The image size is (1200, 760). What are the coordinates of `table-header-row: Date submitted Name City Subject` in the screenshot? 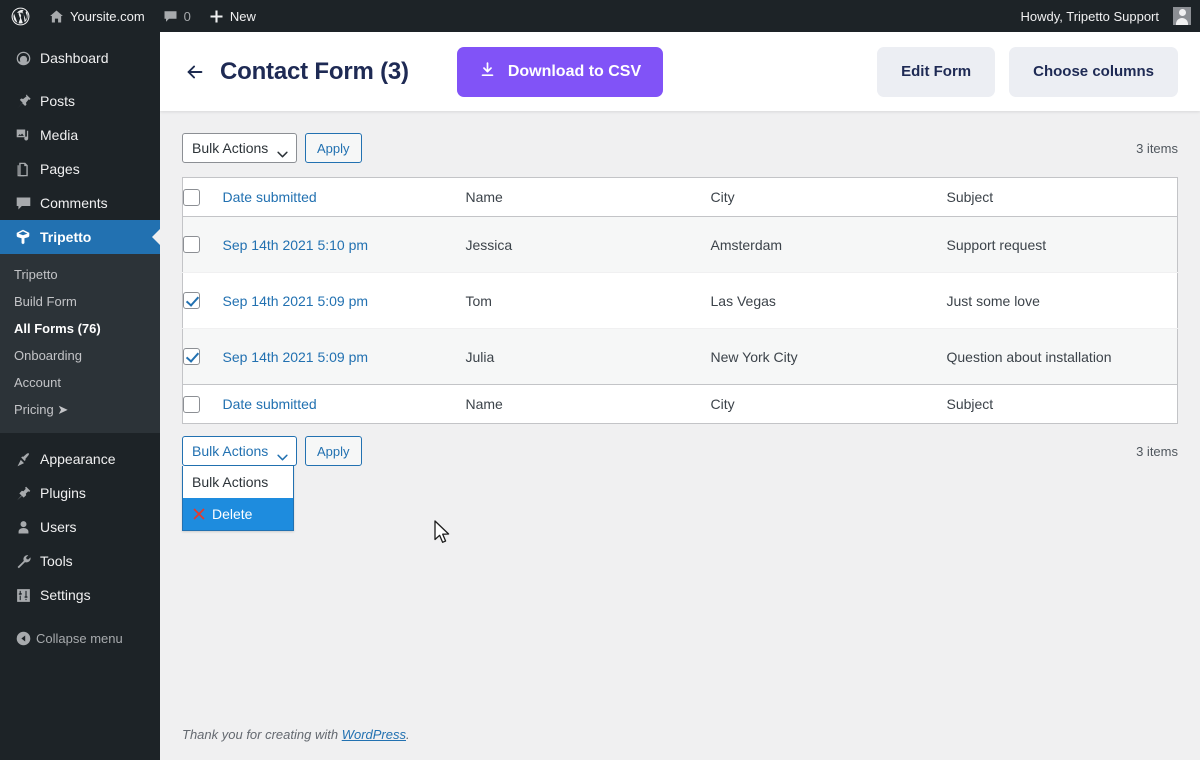 It's located at (680, 197).